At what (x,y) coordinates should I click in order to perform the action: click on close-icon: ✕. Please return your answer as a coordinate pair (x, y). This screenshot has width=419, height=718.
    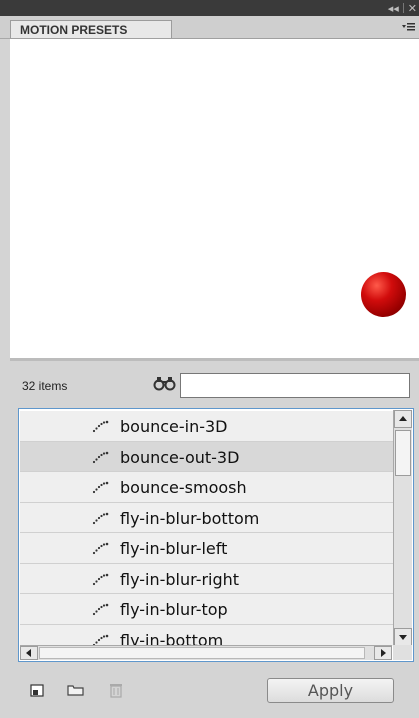
    Looking at the image, I should click on (412, 8).